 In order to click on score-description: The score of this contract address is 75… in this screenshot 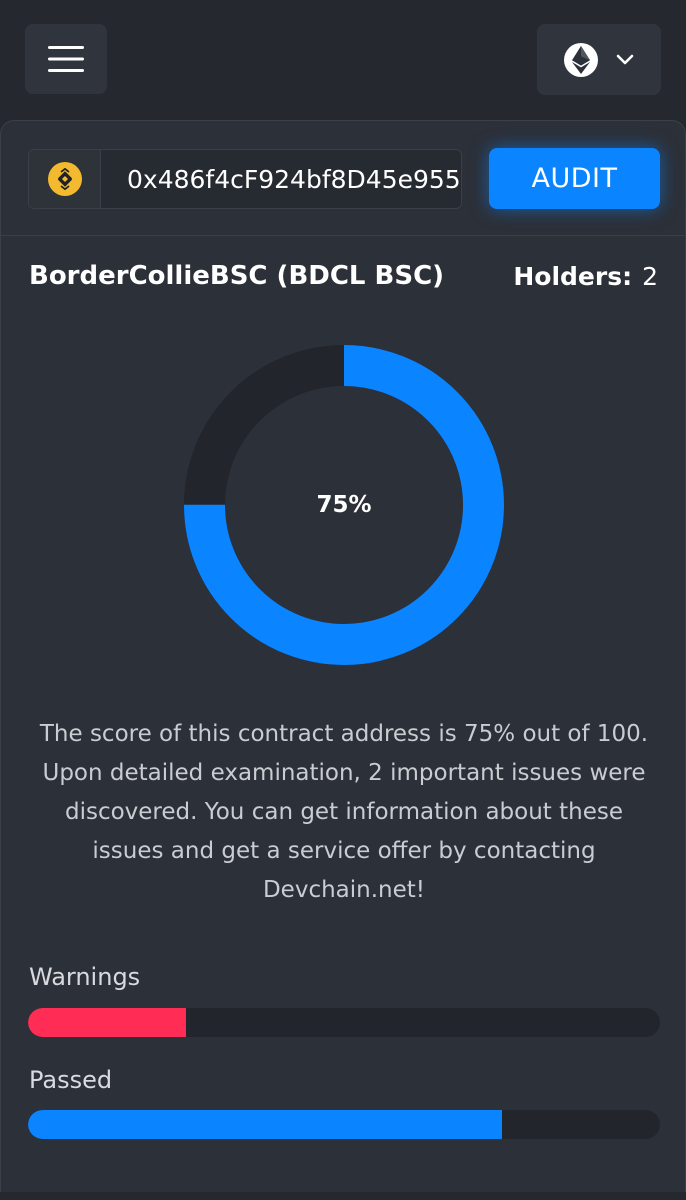, I will do `click(344, 812)`.